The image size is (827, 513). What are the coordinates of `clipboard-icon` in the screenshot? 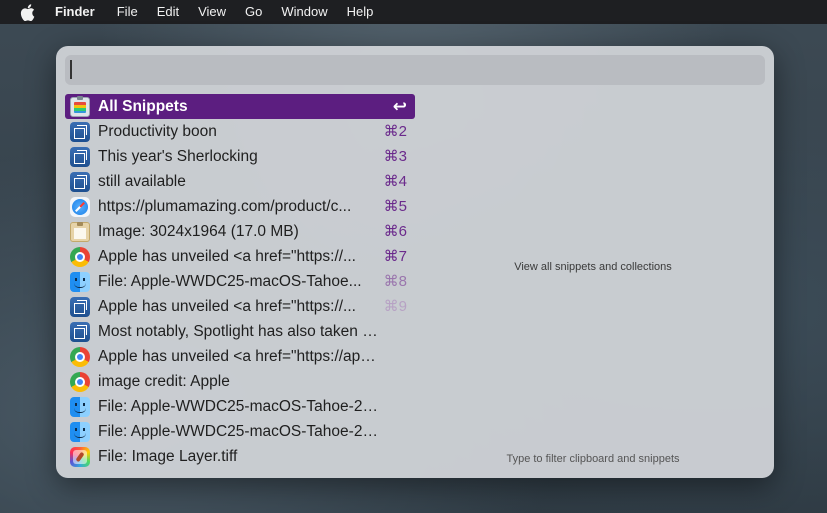 It's located at (80, 231).